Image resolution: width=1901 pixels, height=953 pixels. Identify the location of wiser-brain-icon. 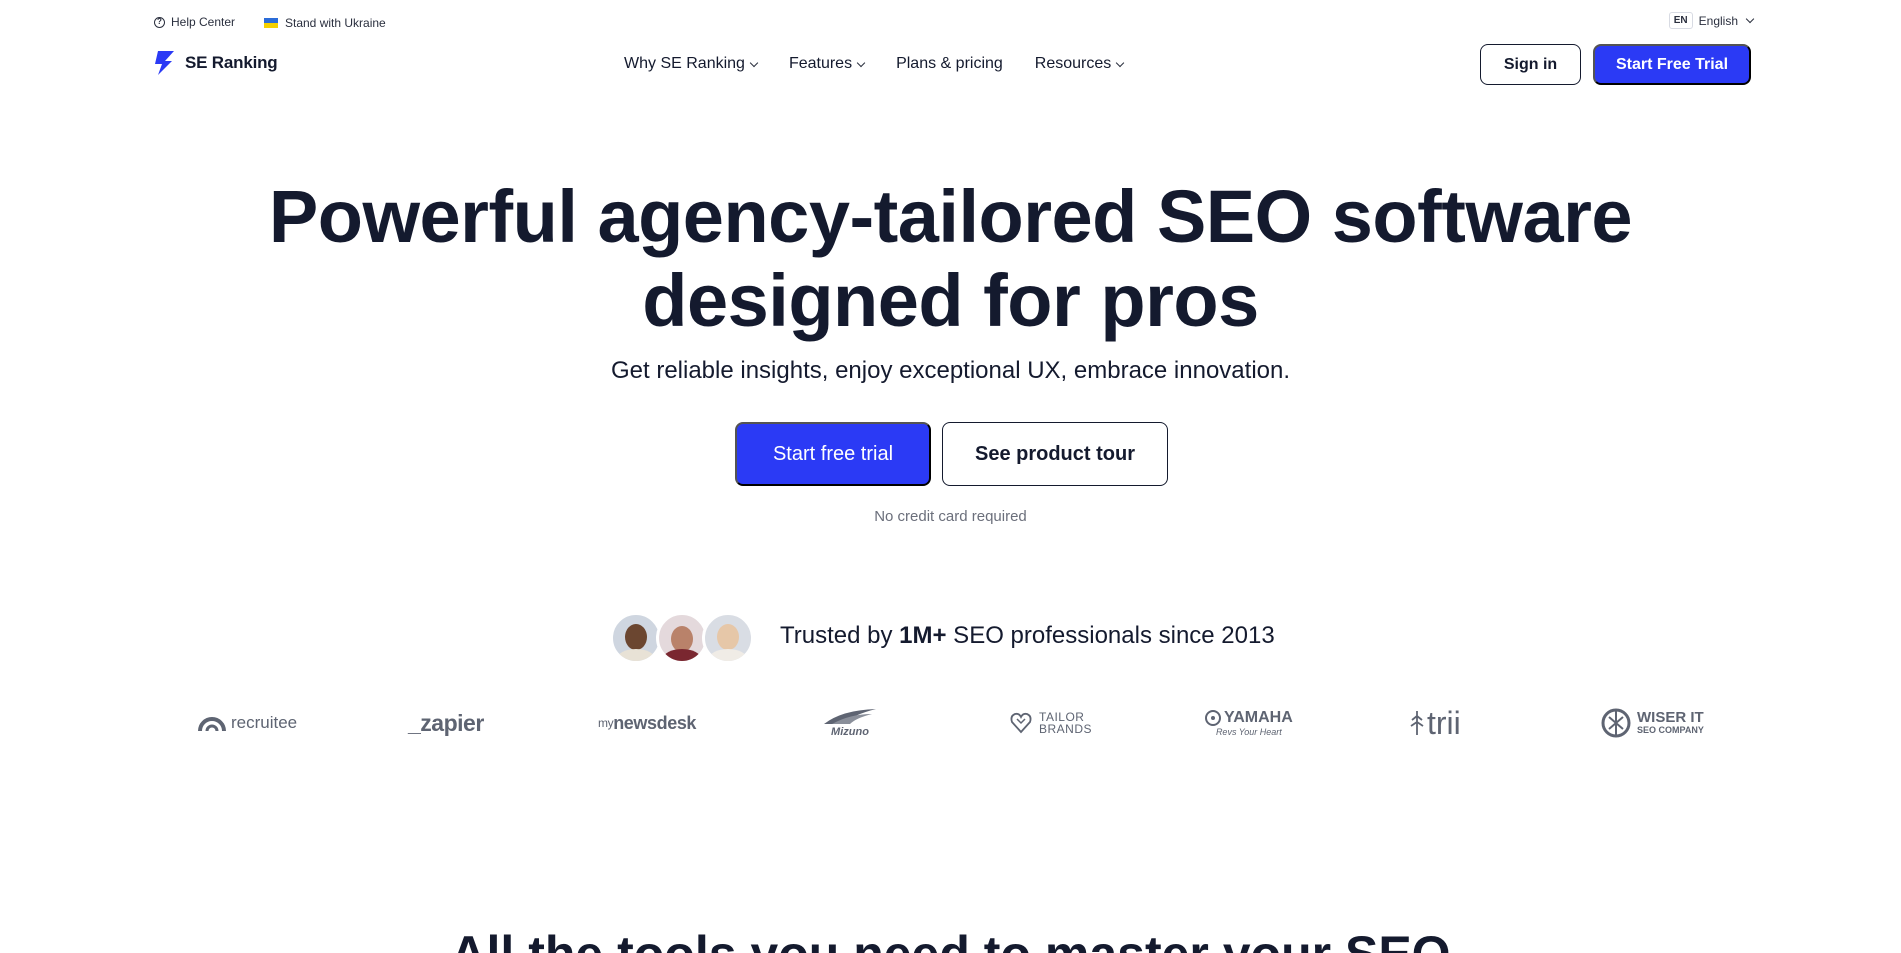
(1616, 723).